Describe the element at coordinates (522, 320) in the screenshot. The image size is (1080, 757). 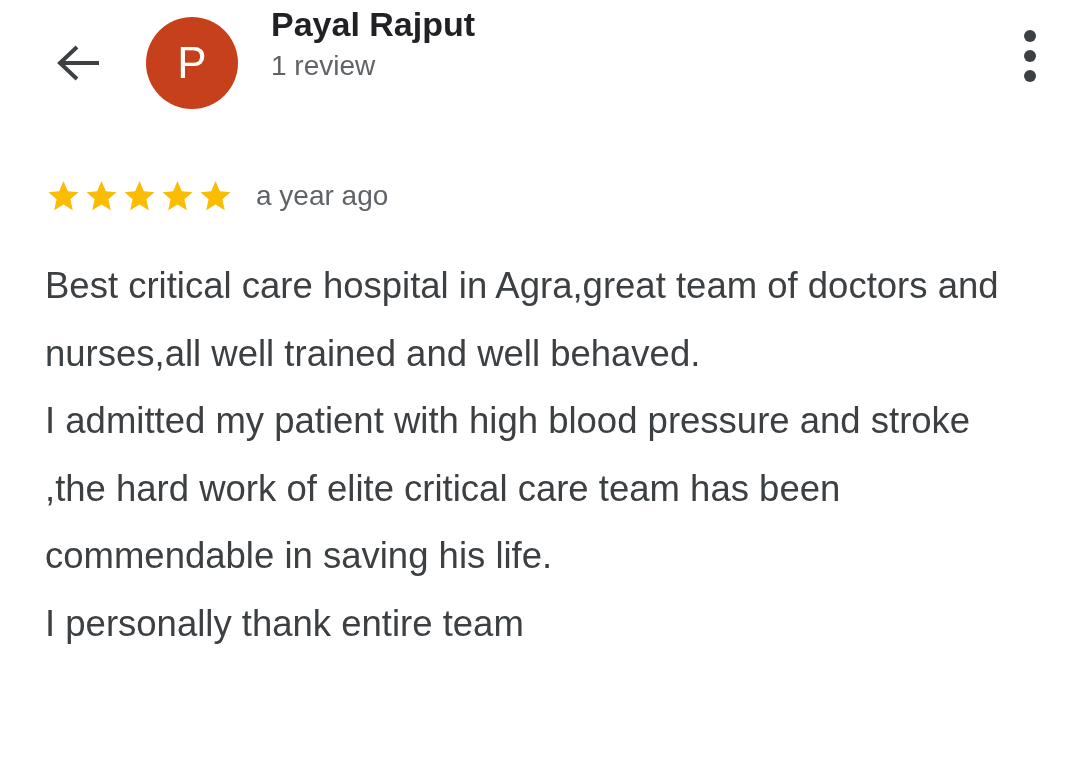
I see `review-text: Best critical care hospital in Agra,great team of doctors and nurses,all well trained and well behaved.` at that location.